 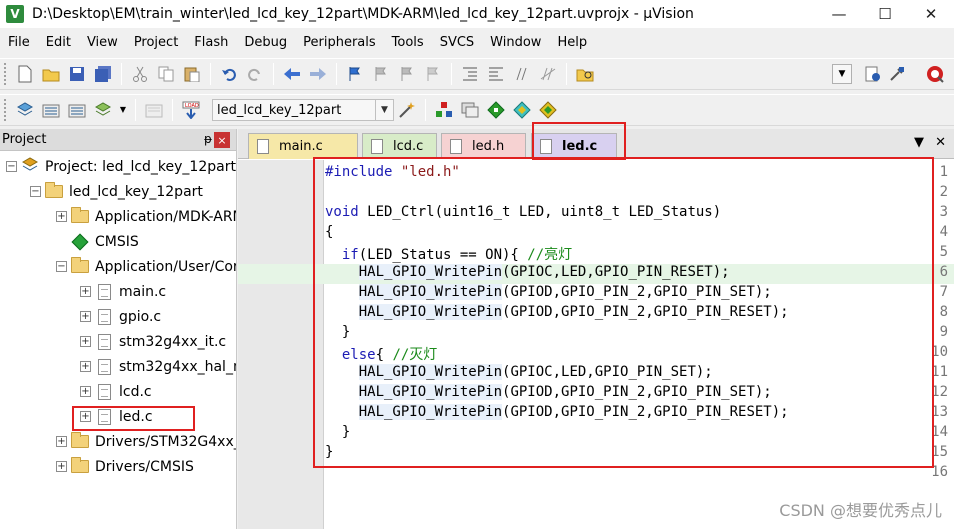 What do you see at coordinates (457, 42) in the screenshot?
I see `menu-svcs: SVCS` at bounding box center [457, 42].